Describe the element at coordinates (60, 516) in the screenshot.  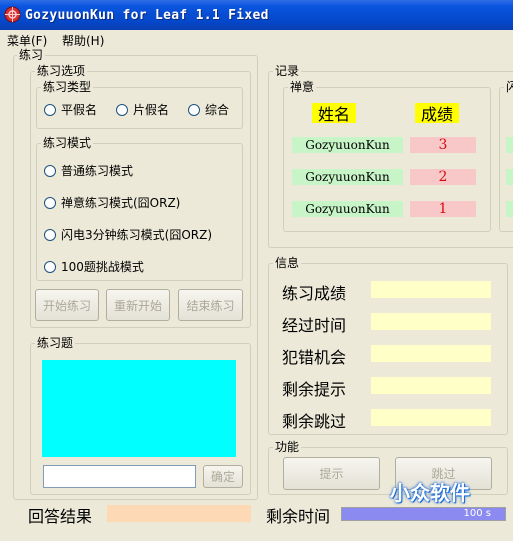
I see `answer-result-label: 回答结果` at that location.